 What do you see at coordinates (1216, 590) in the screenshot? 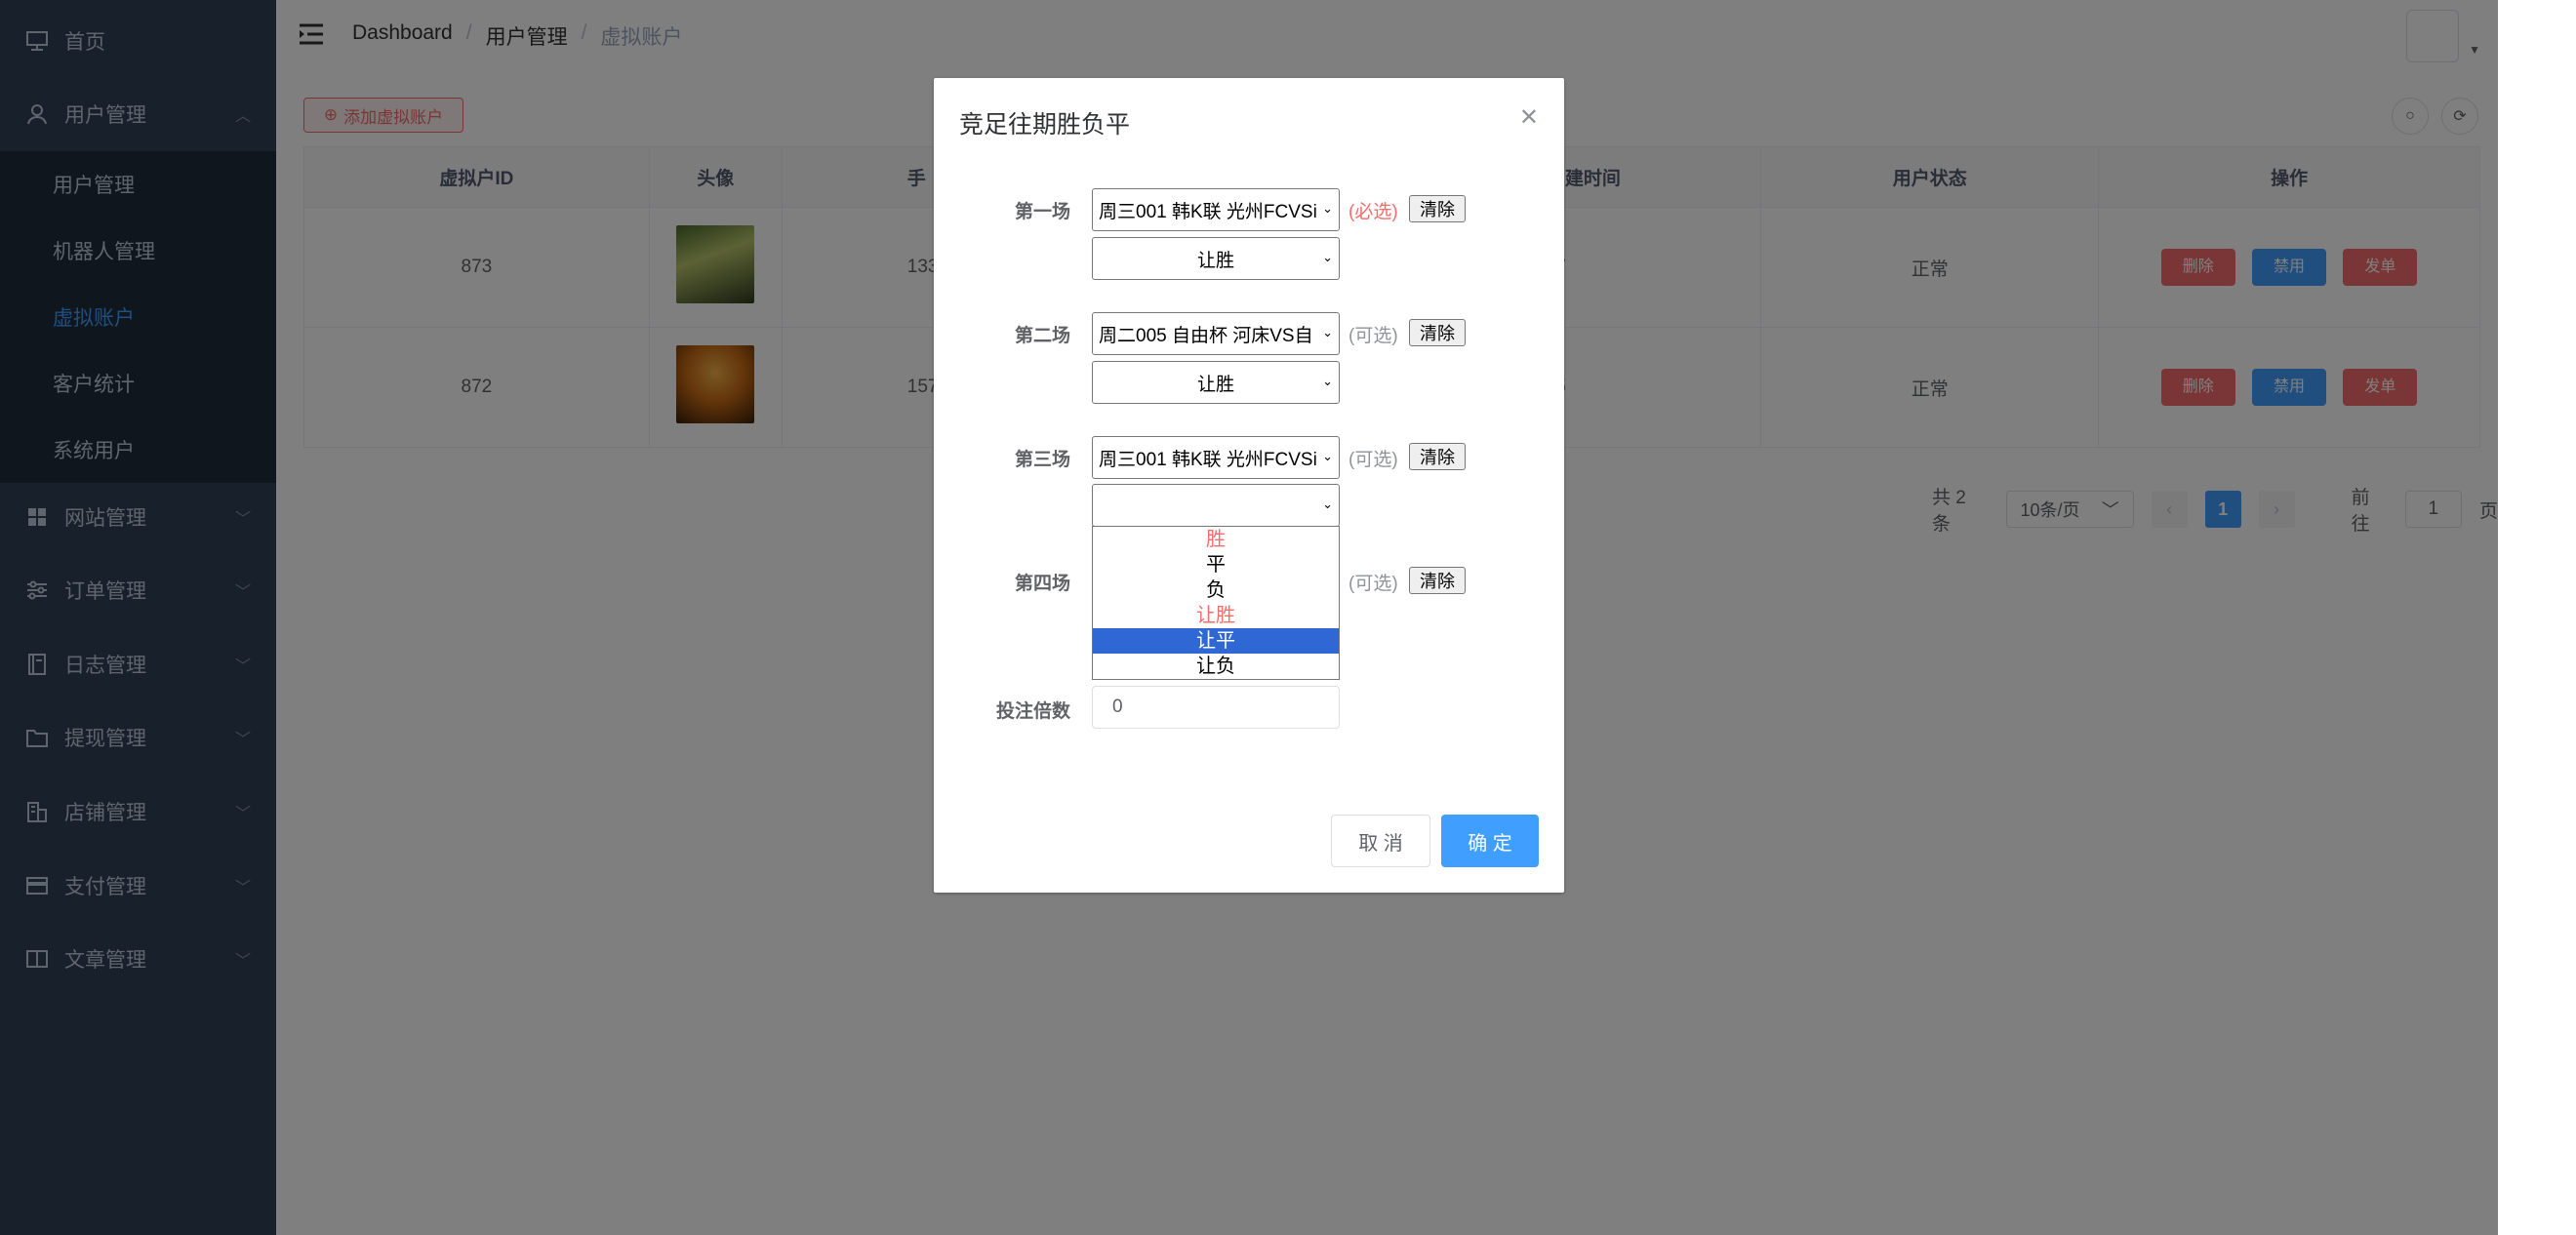
I see `option-lose: 负` at bounding box center [1216, 590].